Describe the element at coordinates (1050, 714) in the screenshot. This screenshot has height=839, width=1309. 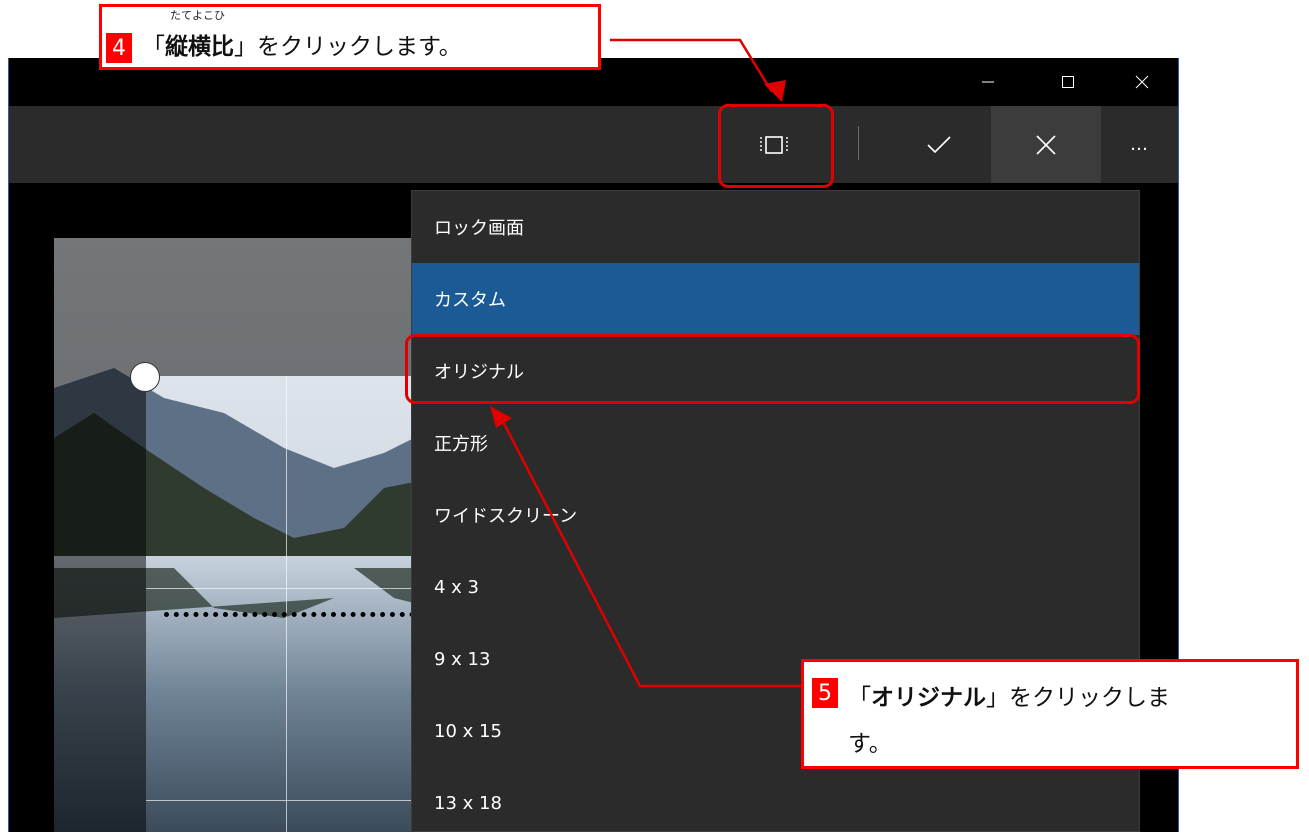
I see `step5-callout: 5 「オリジナル」をクリックしま す。` at that location.